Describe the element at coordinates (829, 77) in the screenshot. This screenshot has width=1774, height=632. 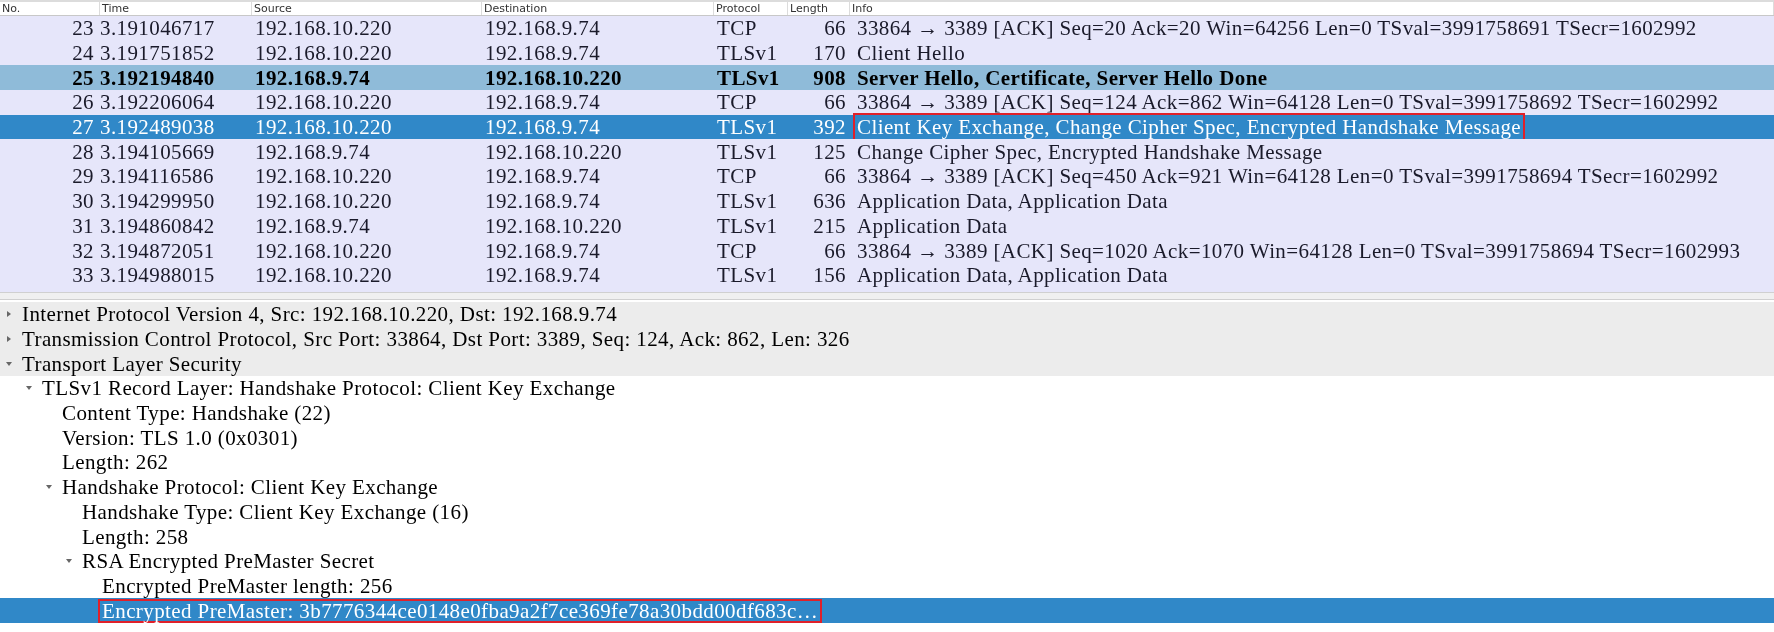
I see `packet-length-cell: 908` at that location.